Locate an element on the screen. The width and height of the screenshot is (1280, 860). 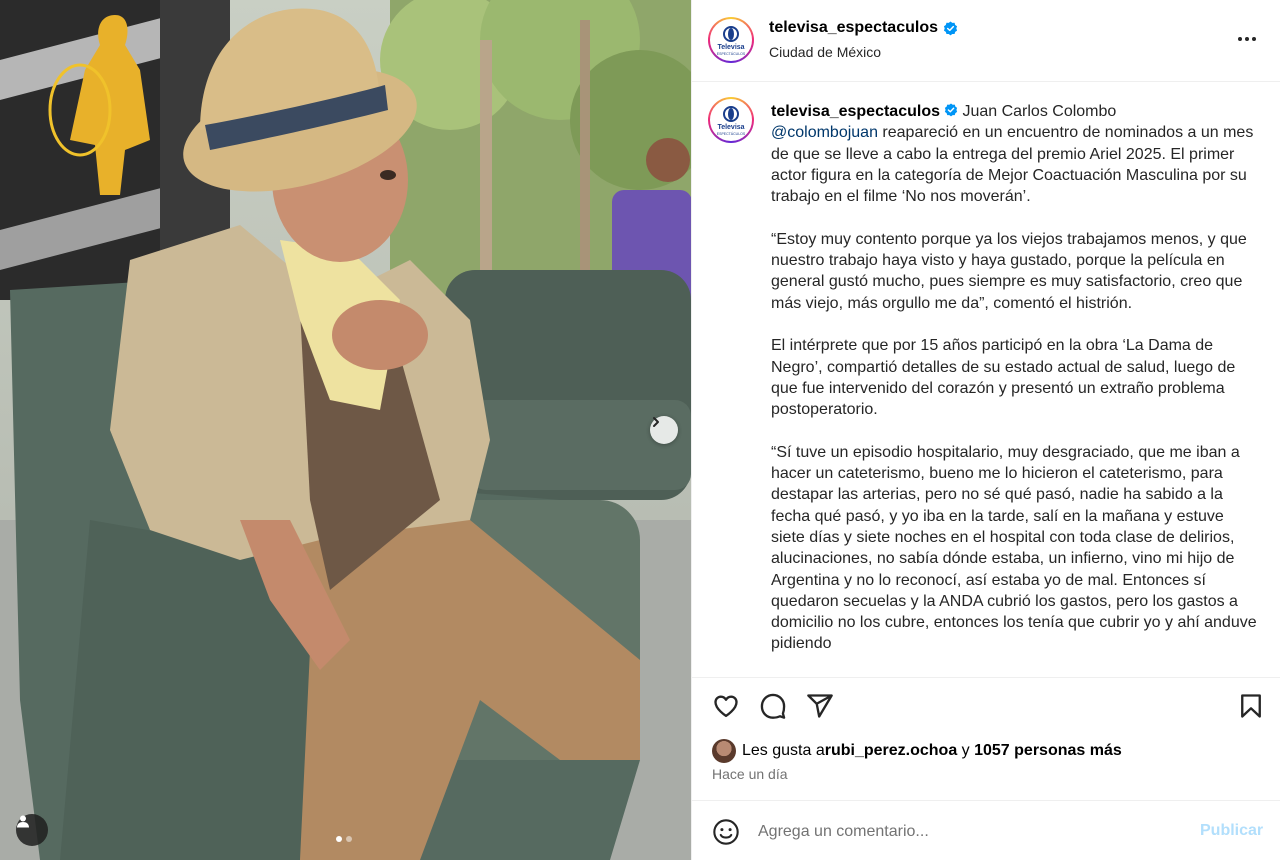
emoji-button is located at coordinates (726, 832).